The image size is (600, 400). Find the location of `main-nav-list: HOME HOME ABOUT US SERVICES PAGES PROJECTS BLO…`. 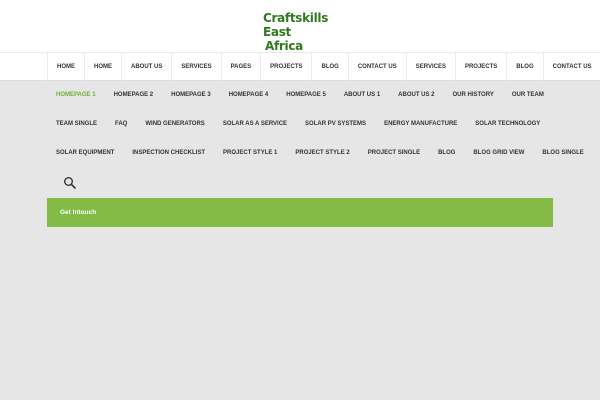

main-nav-list: HOME HOME ABOUT US SERVICES PAGES PROJECTS BLO… is located at coordinates (323, 67).